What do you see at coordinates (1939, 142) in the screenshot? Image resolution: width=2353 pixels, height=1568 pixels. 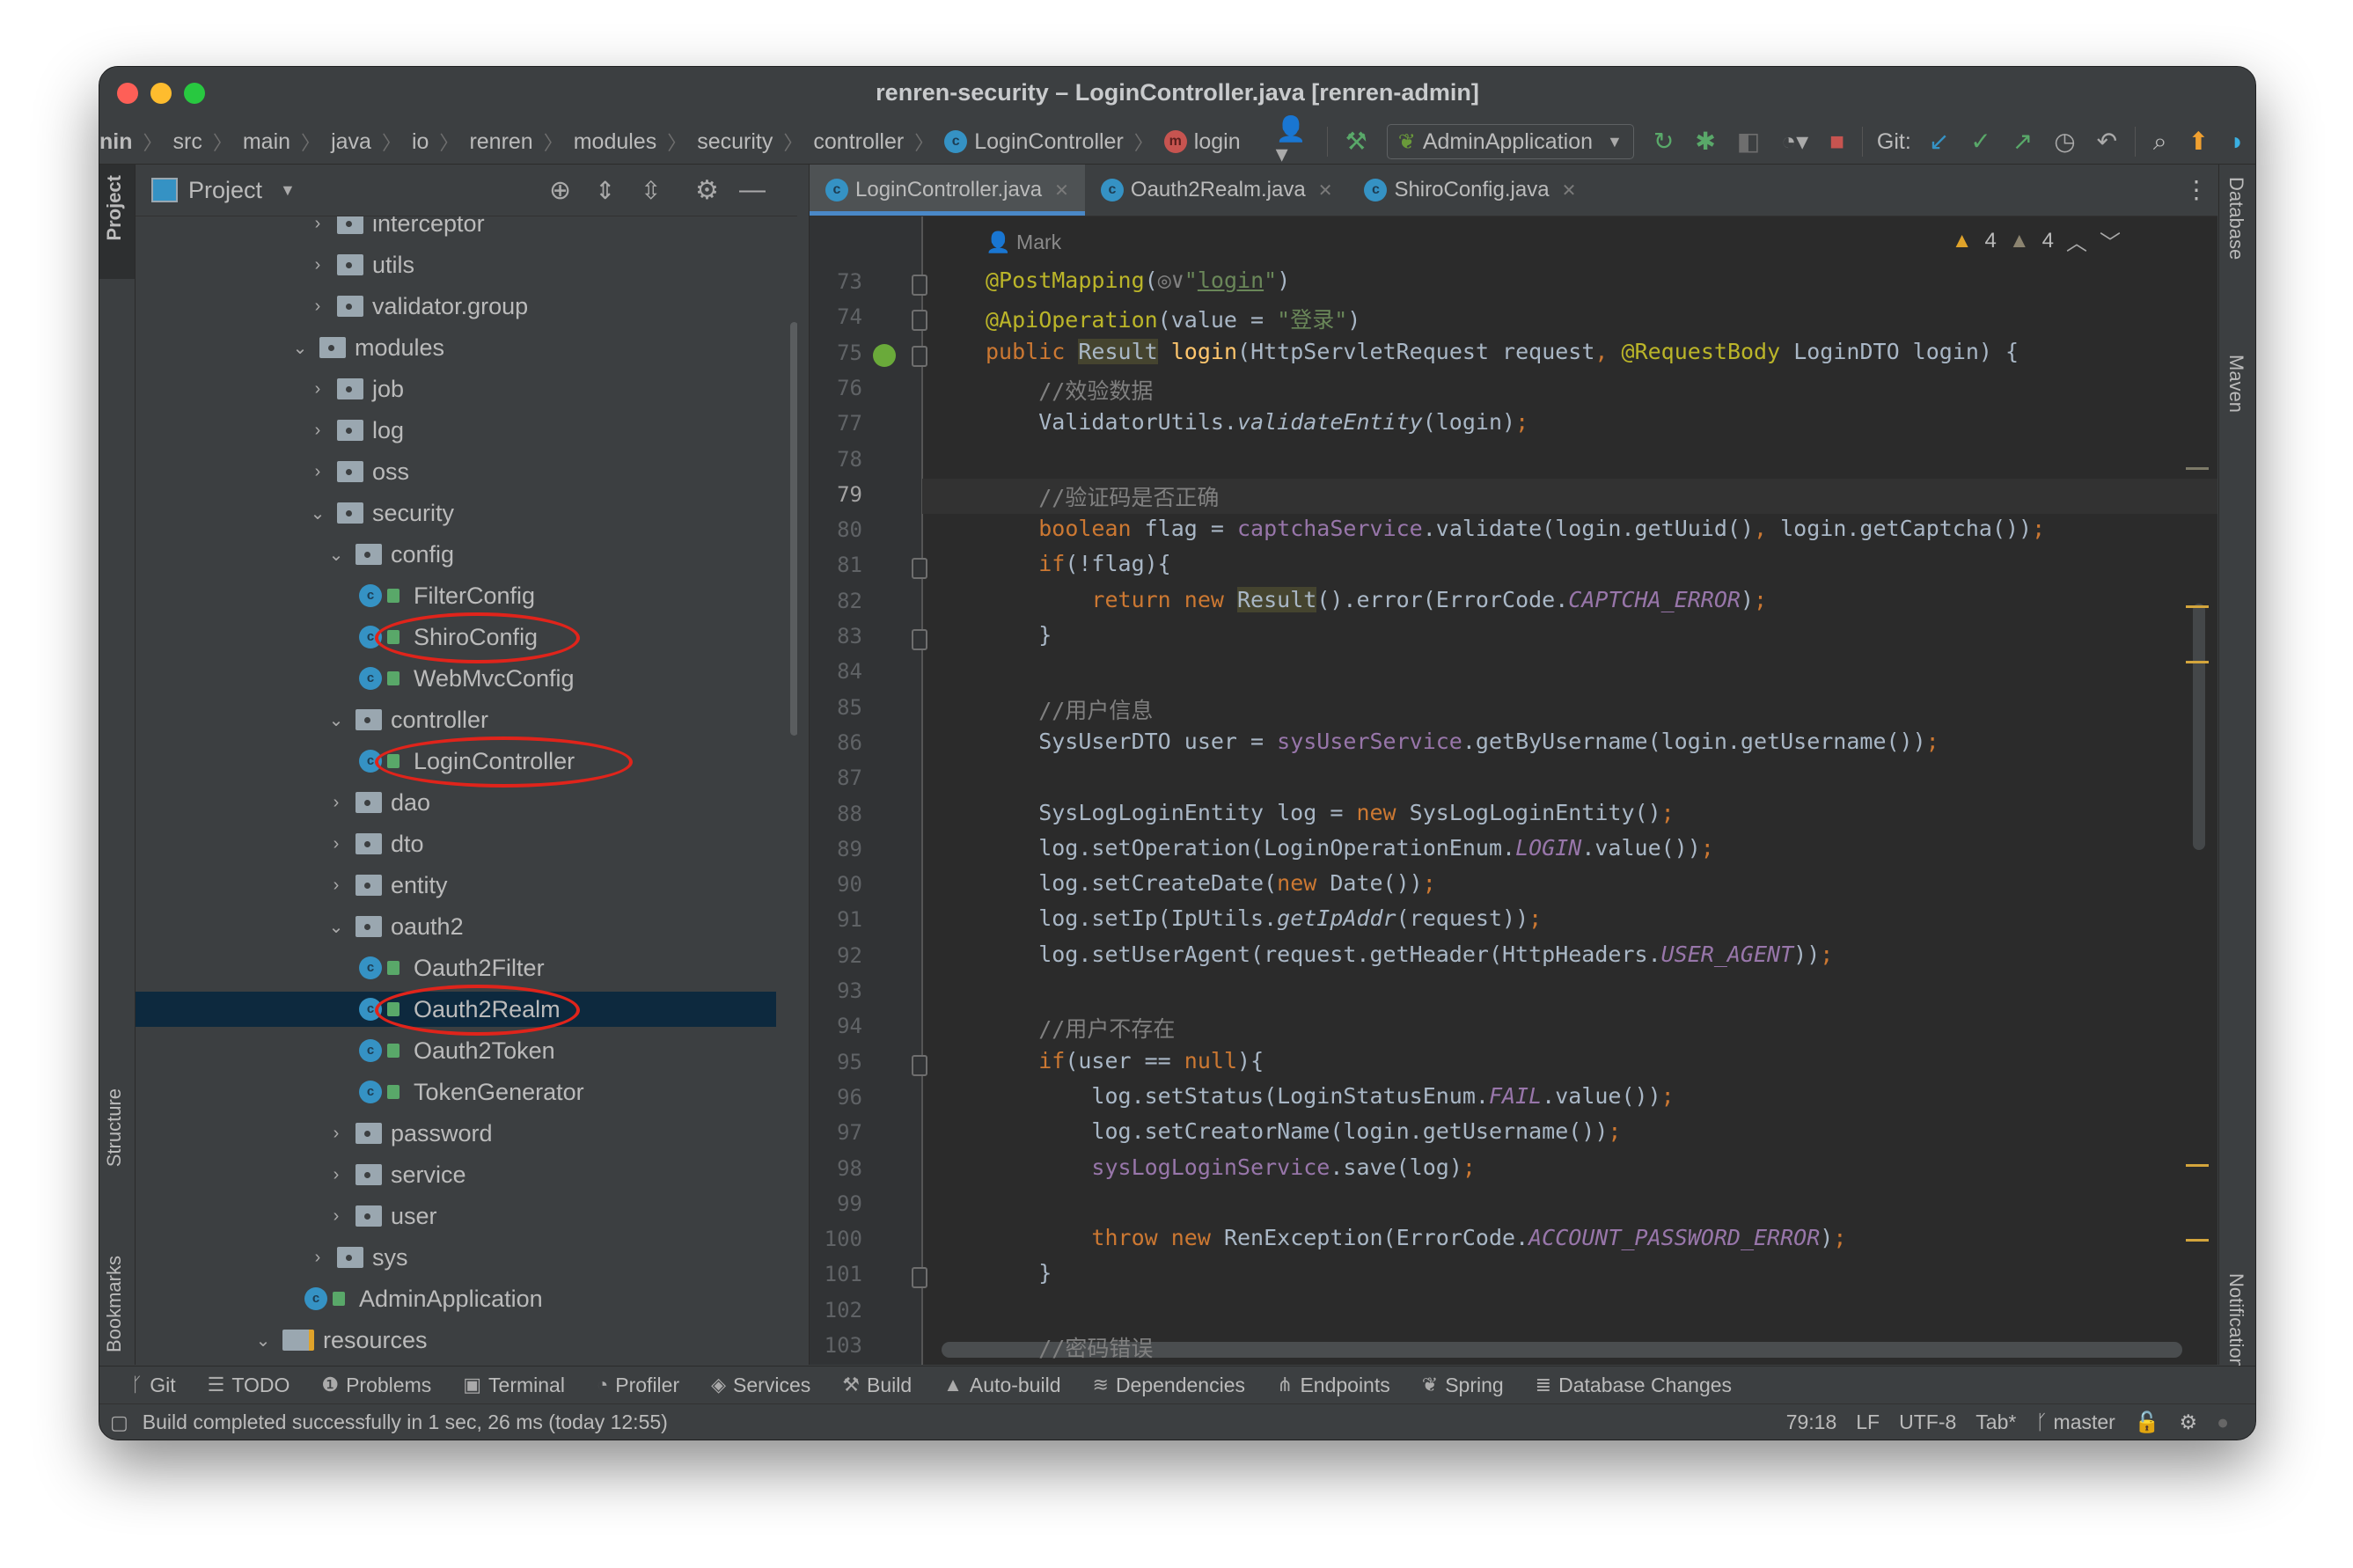 I see `git-update-icon: ↙` at bounding box center [1939, 142].